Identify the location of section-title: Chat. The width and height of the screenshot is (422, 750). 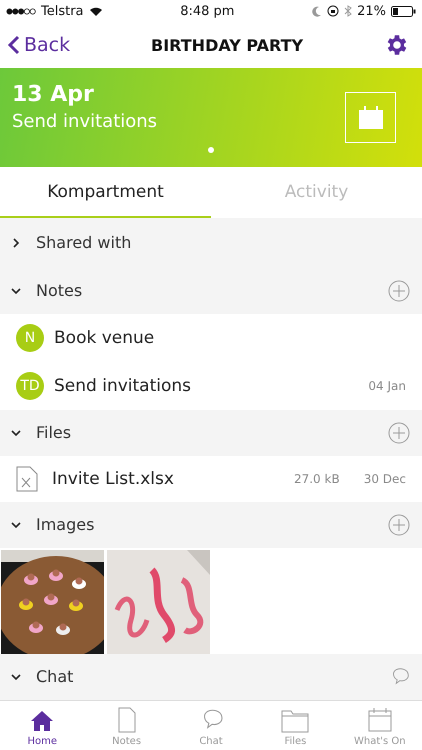
(55, 676).